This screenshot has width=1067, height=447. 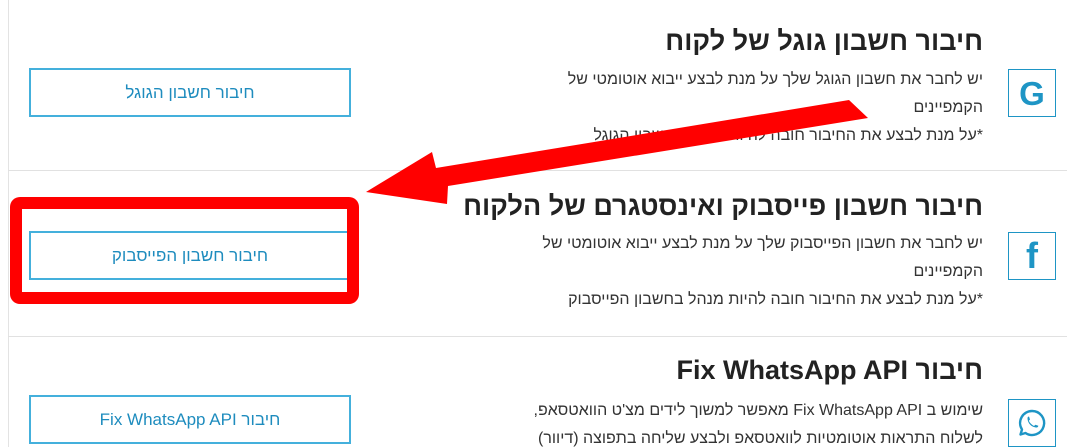 I want to click on facebook-icon: f, so click(x=1032, y=256).